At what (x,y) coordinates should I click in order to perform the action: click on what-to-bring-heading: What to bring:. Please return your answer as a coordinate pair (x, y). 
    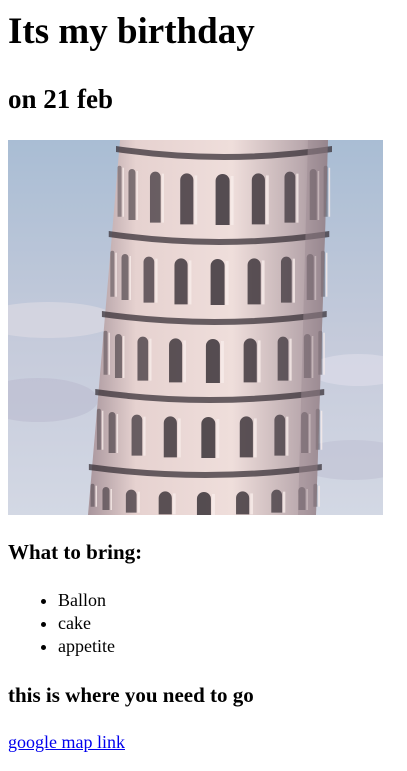
    Looking at the image, I should click on (75, 552).